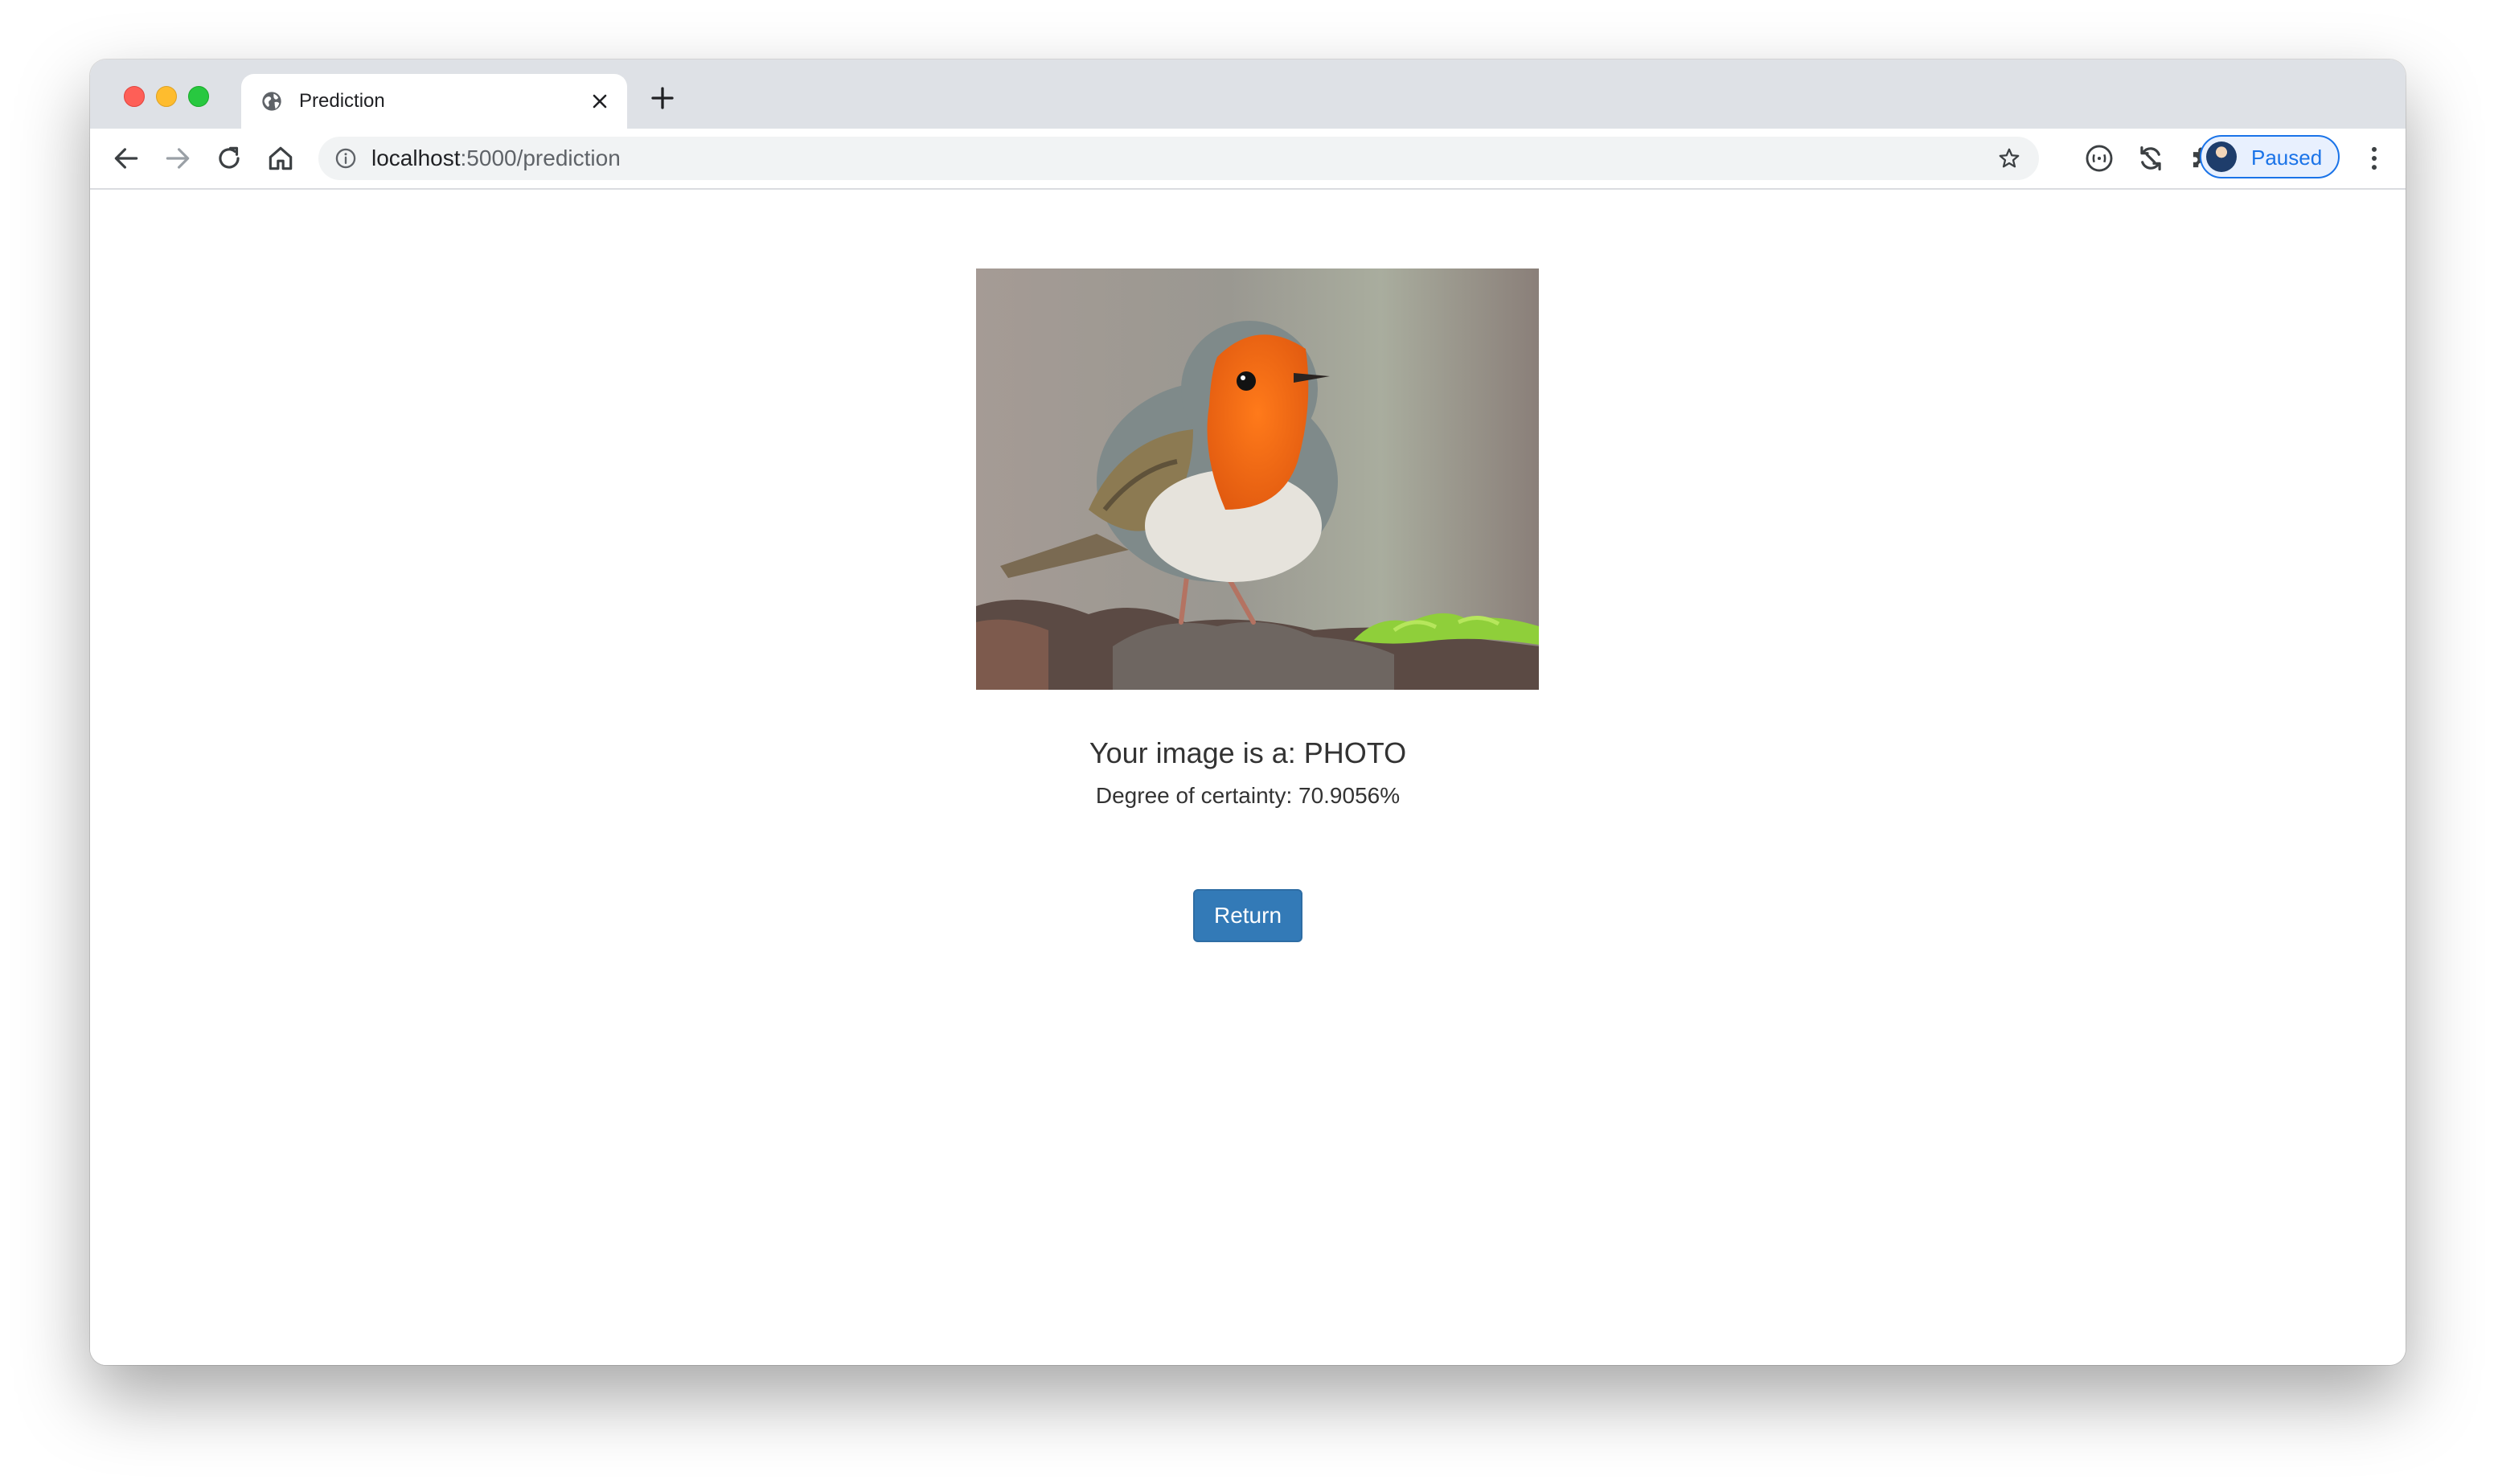 This screenshot has width=2494, height=1484. I want to click on address-path: :5000/prediction, so click(540, 158).